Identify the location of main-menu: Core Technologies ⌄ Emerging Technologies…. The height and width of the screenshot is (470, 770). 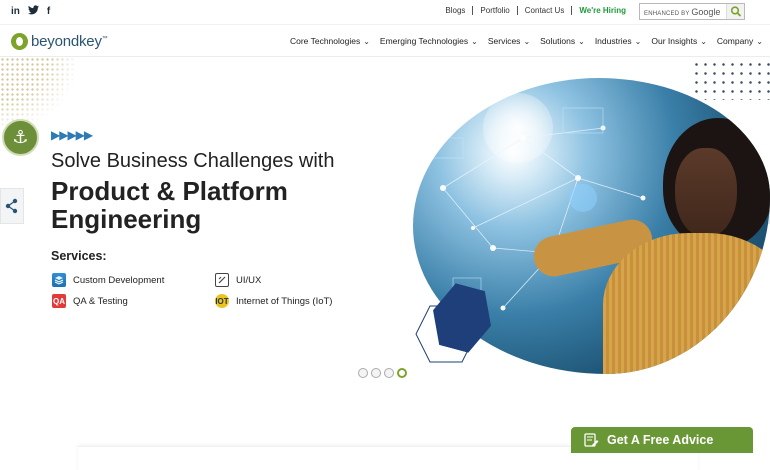
(526, 41).